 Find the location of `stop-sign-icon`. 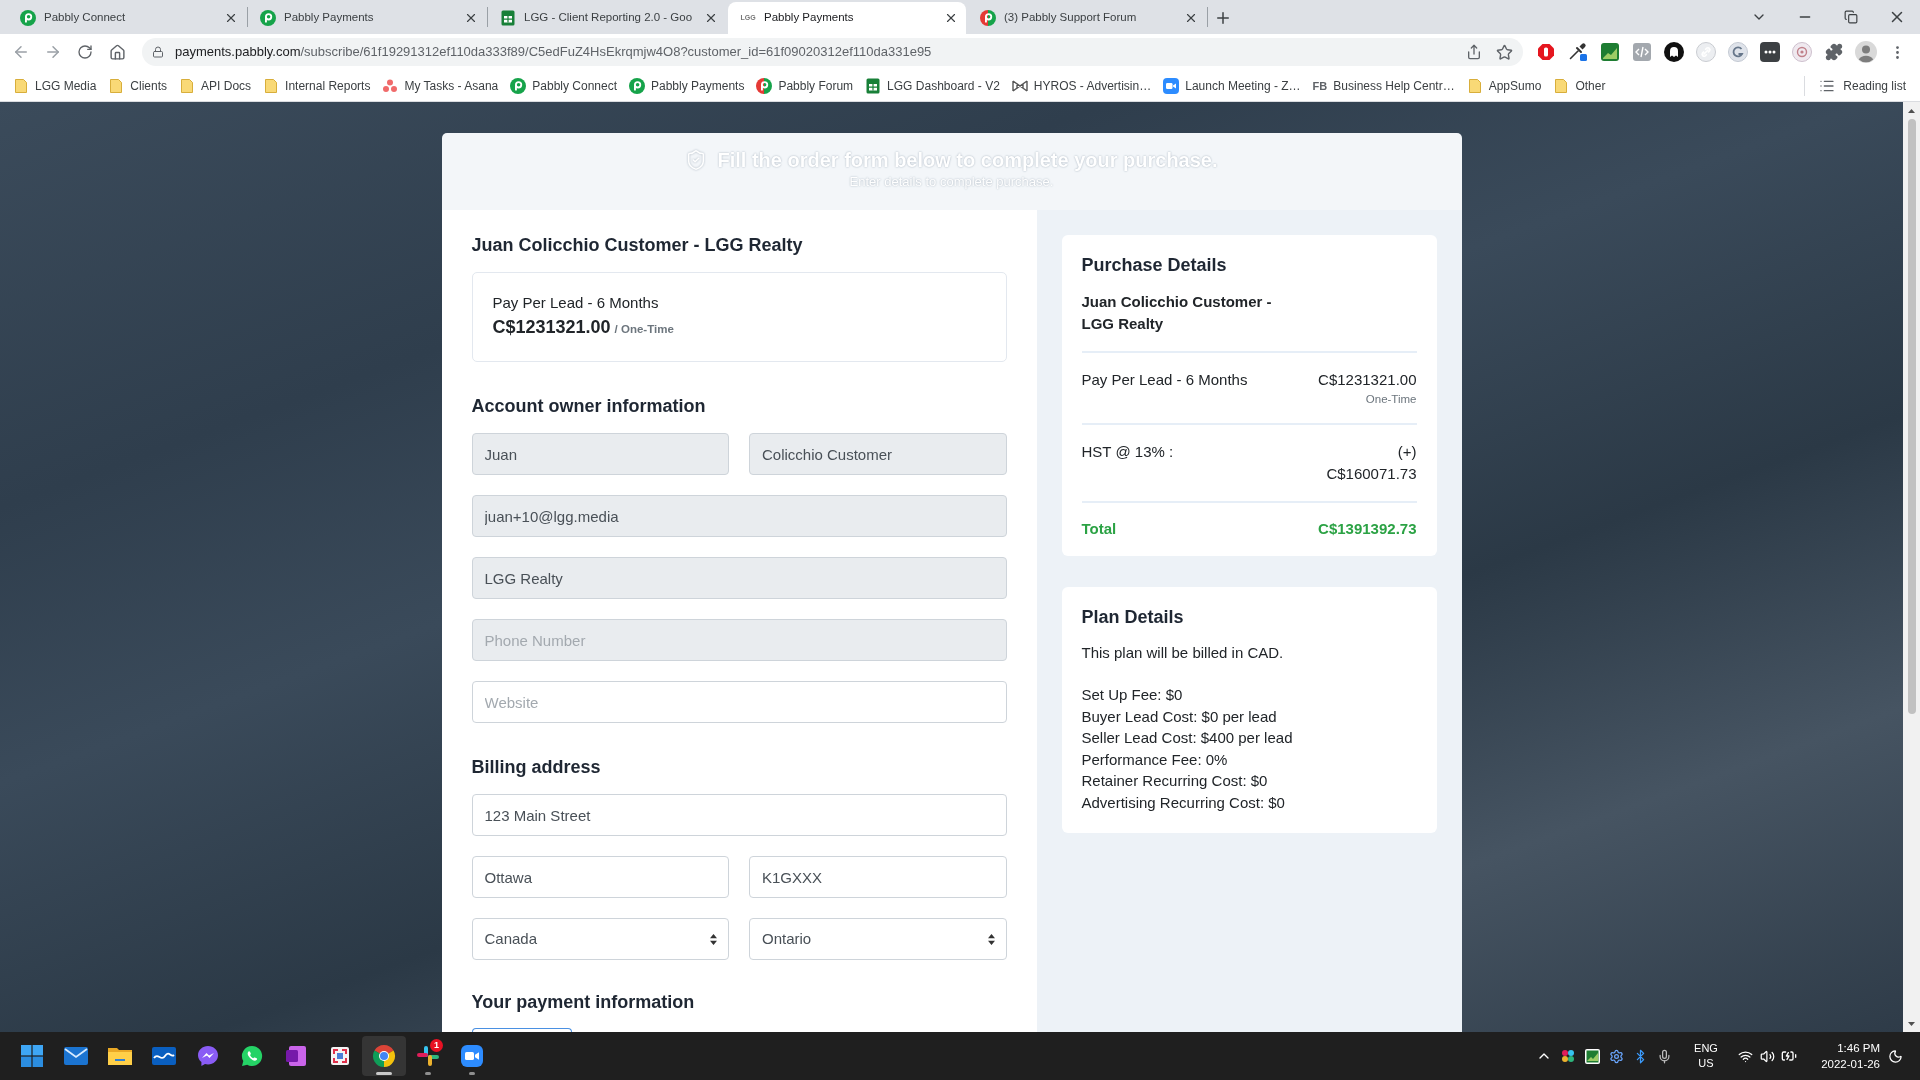

stop-sign-icon is located at coordinates (1546, 52).